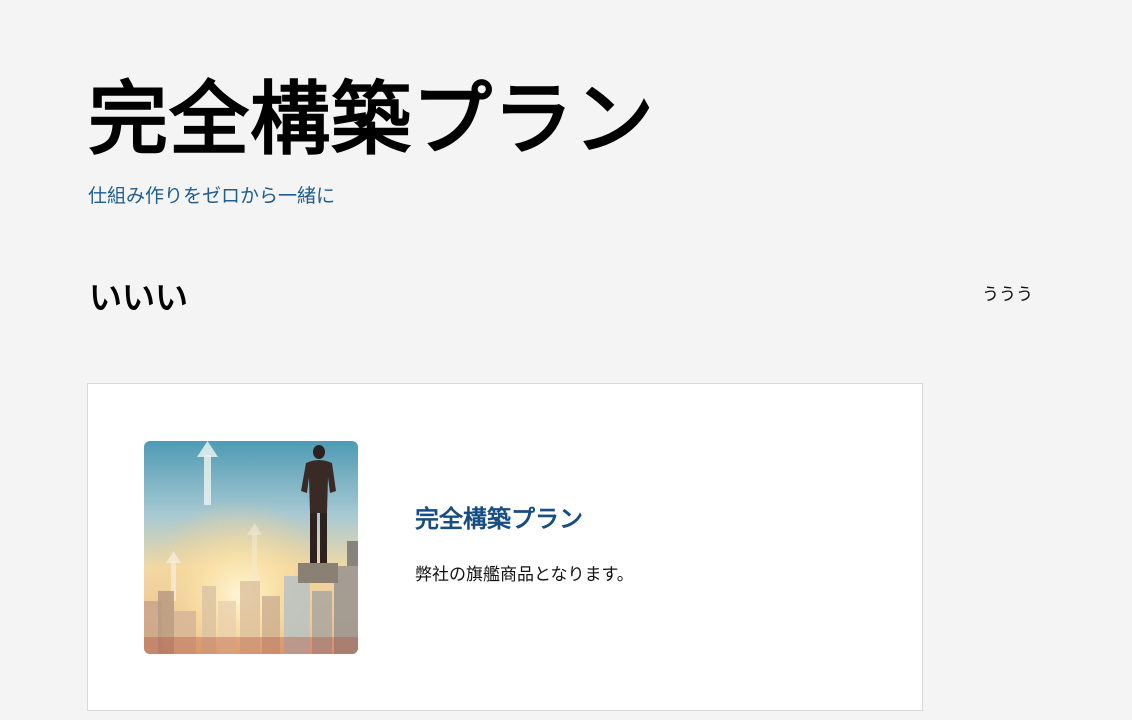 This screenshot has width=1132, height=720. I want to click on businessman-skyline-image, so click(251, 547).